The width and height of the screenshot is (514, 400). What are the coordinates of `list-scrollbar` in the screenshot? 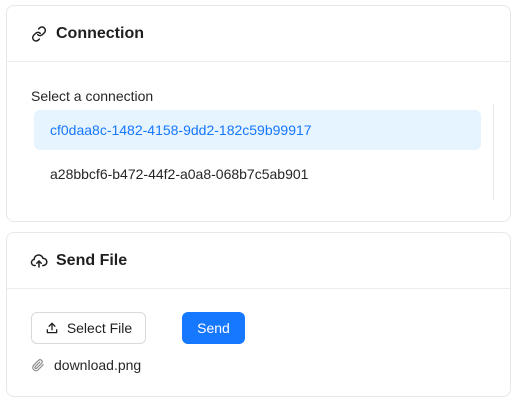 It's located at (493, 152).